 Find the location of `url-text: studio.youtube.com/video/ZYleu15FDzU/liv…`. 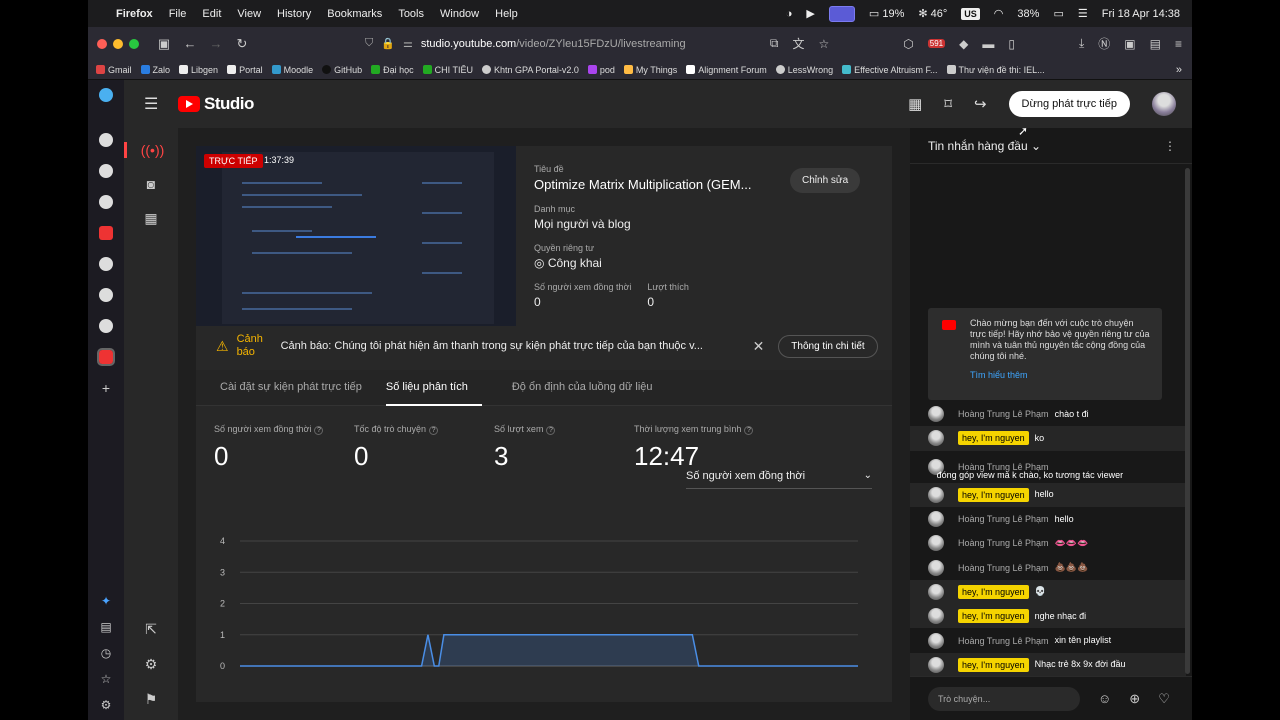

url-text: studio.youtube.com/video/ZYleu15FDzU/liv… is located at coordinates (553, 44).